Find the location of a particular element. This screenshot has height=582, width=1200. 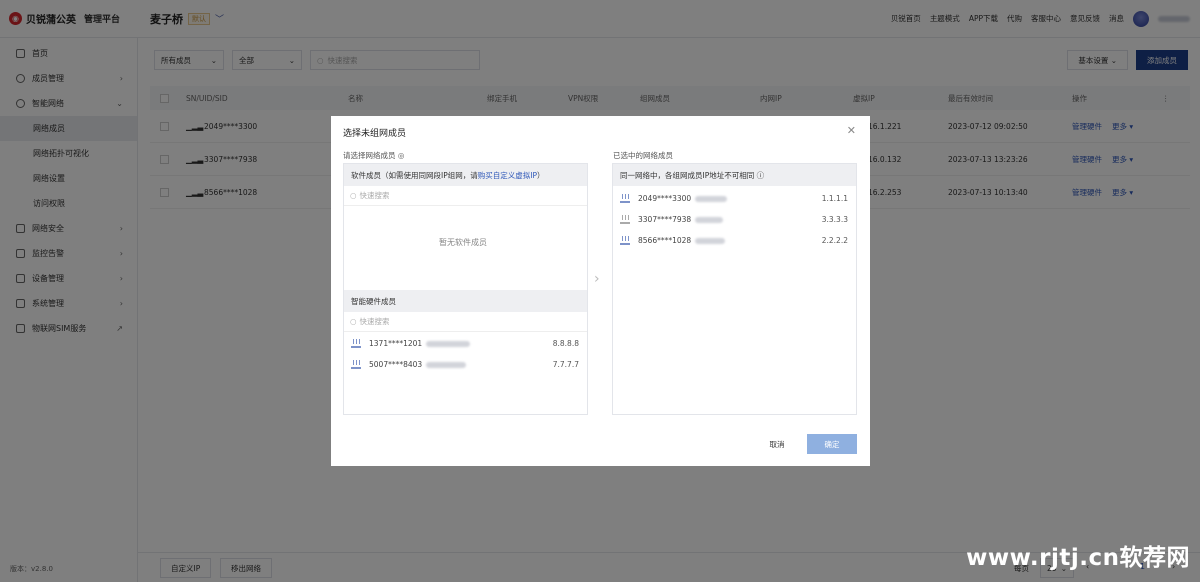

list-item: 8566****1028 2.2.2.2 is located at coordinates (734, 240).